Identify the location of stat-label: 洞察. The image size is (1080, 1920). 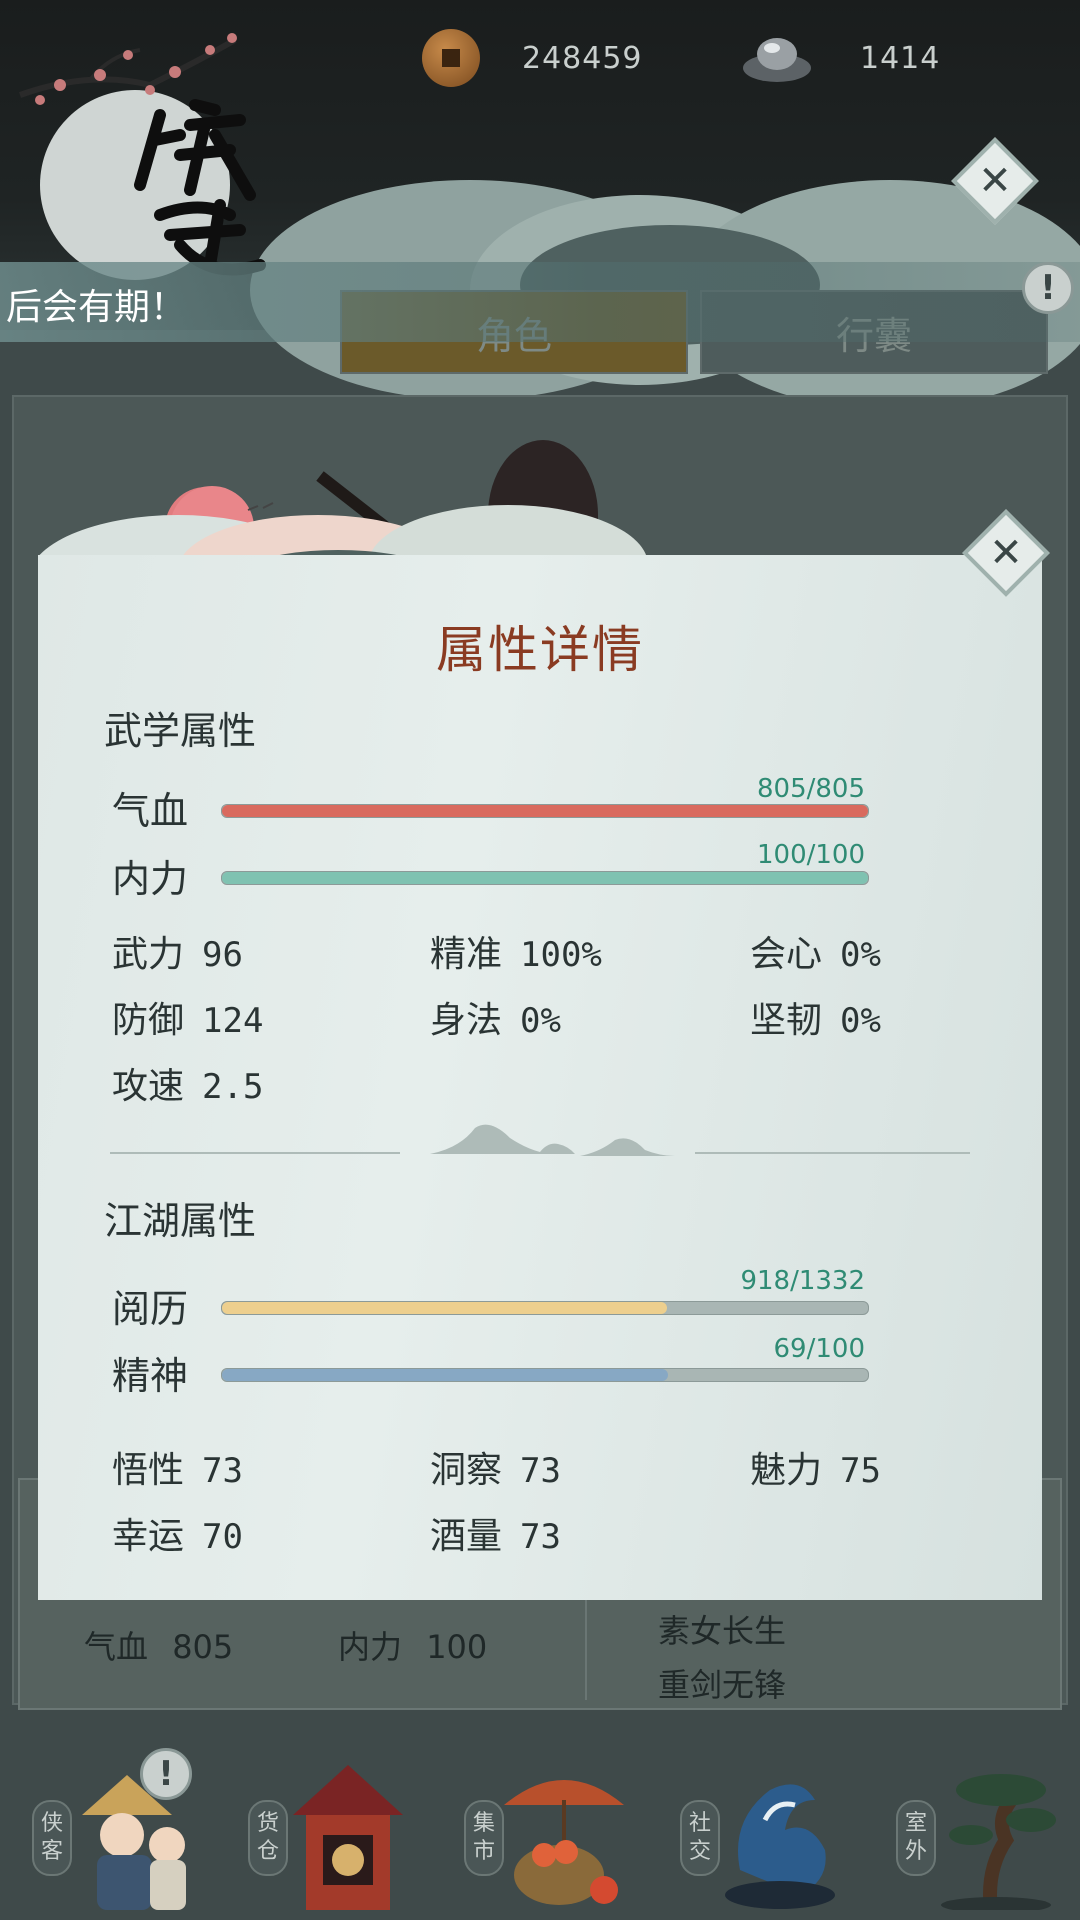
(466, 1470).